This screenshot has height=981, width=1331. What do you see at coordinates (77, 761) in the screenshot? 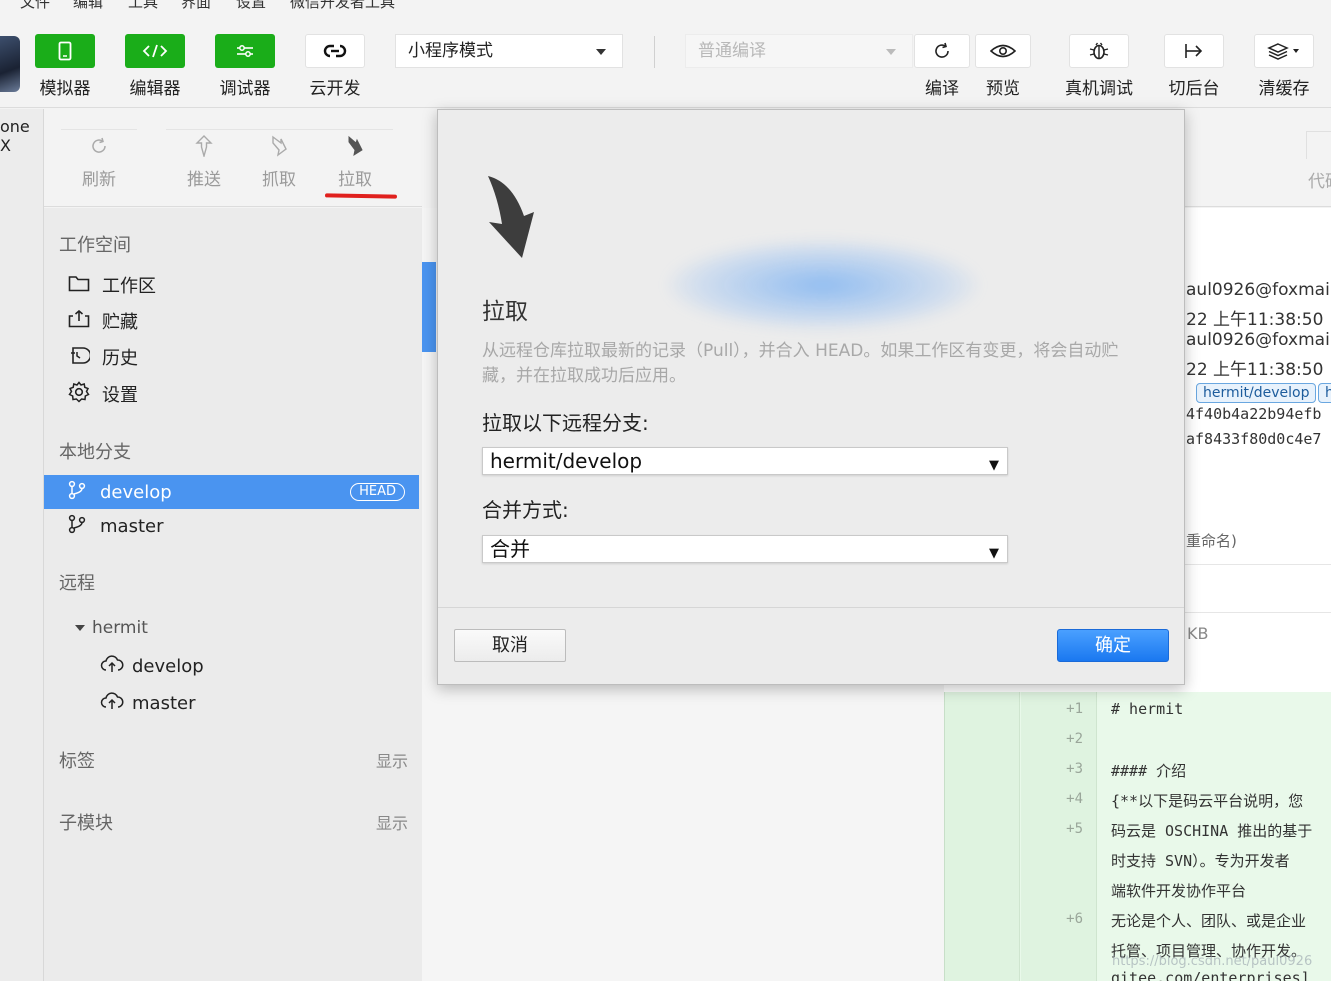
I see `tags-title: 标签` at bounding box center [77, 761].